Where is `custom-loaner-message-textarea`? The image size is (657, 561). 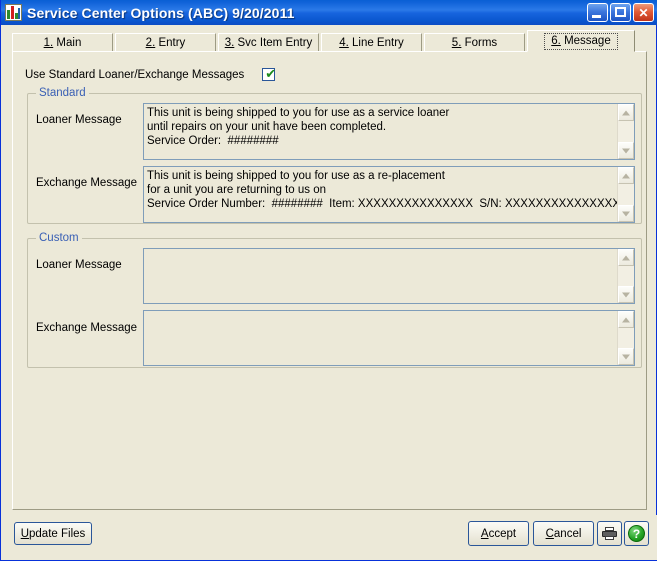 custom-loaner-message-textarea is located at coordinates (389, 276).